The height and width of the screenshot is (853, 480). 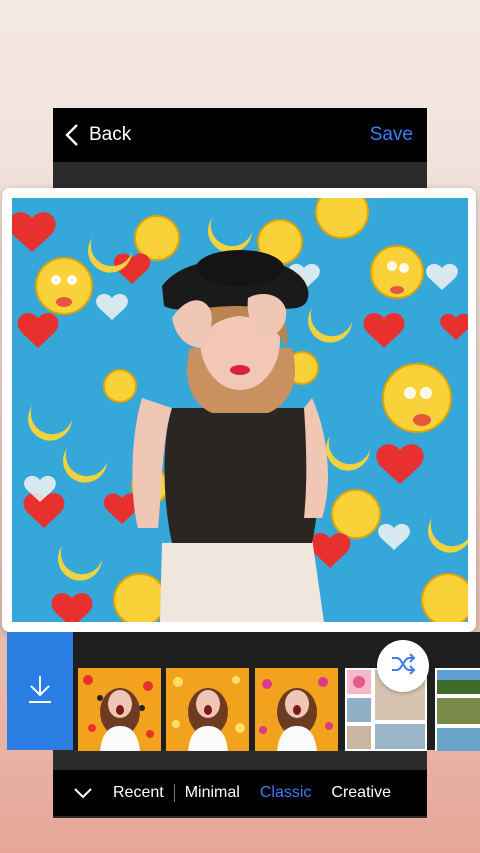 What do you see at coordinates (72, 135) in the screenshot?
I see `chevron-left-icon` at bounding box center [72, 135].